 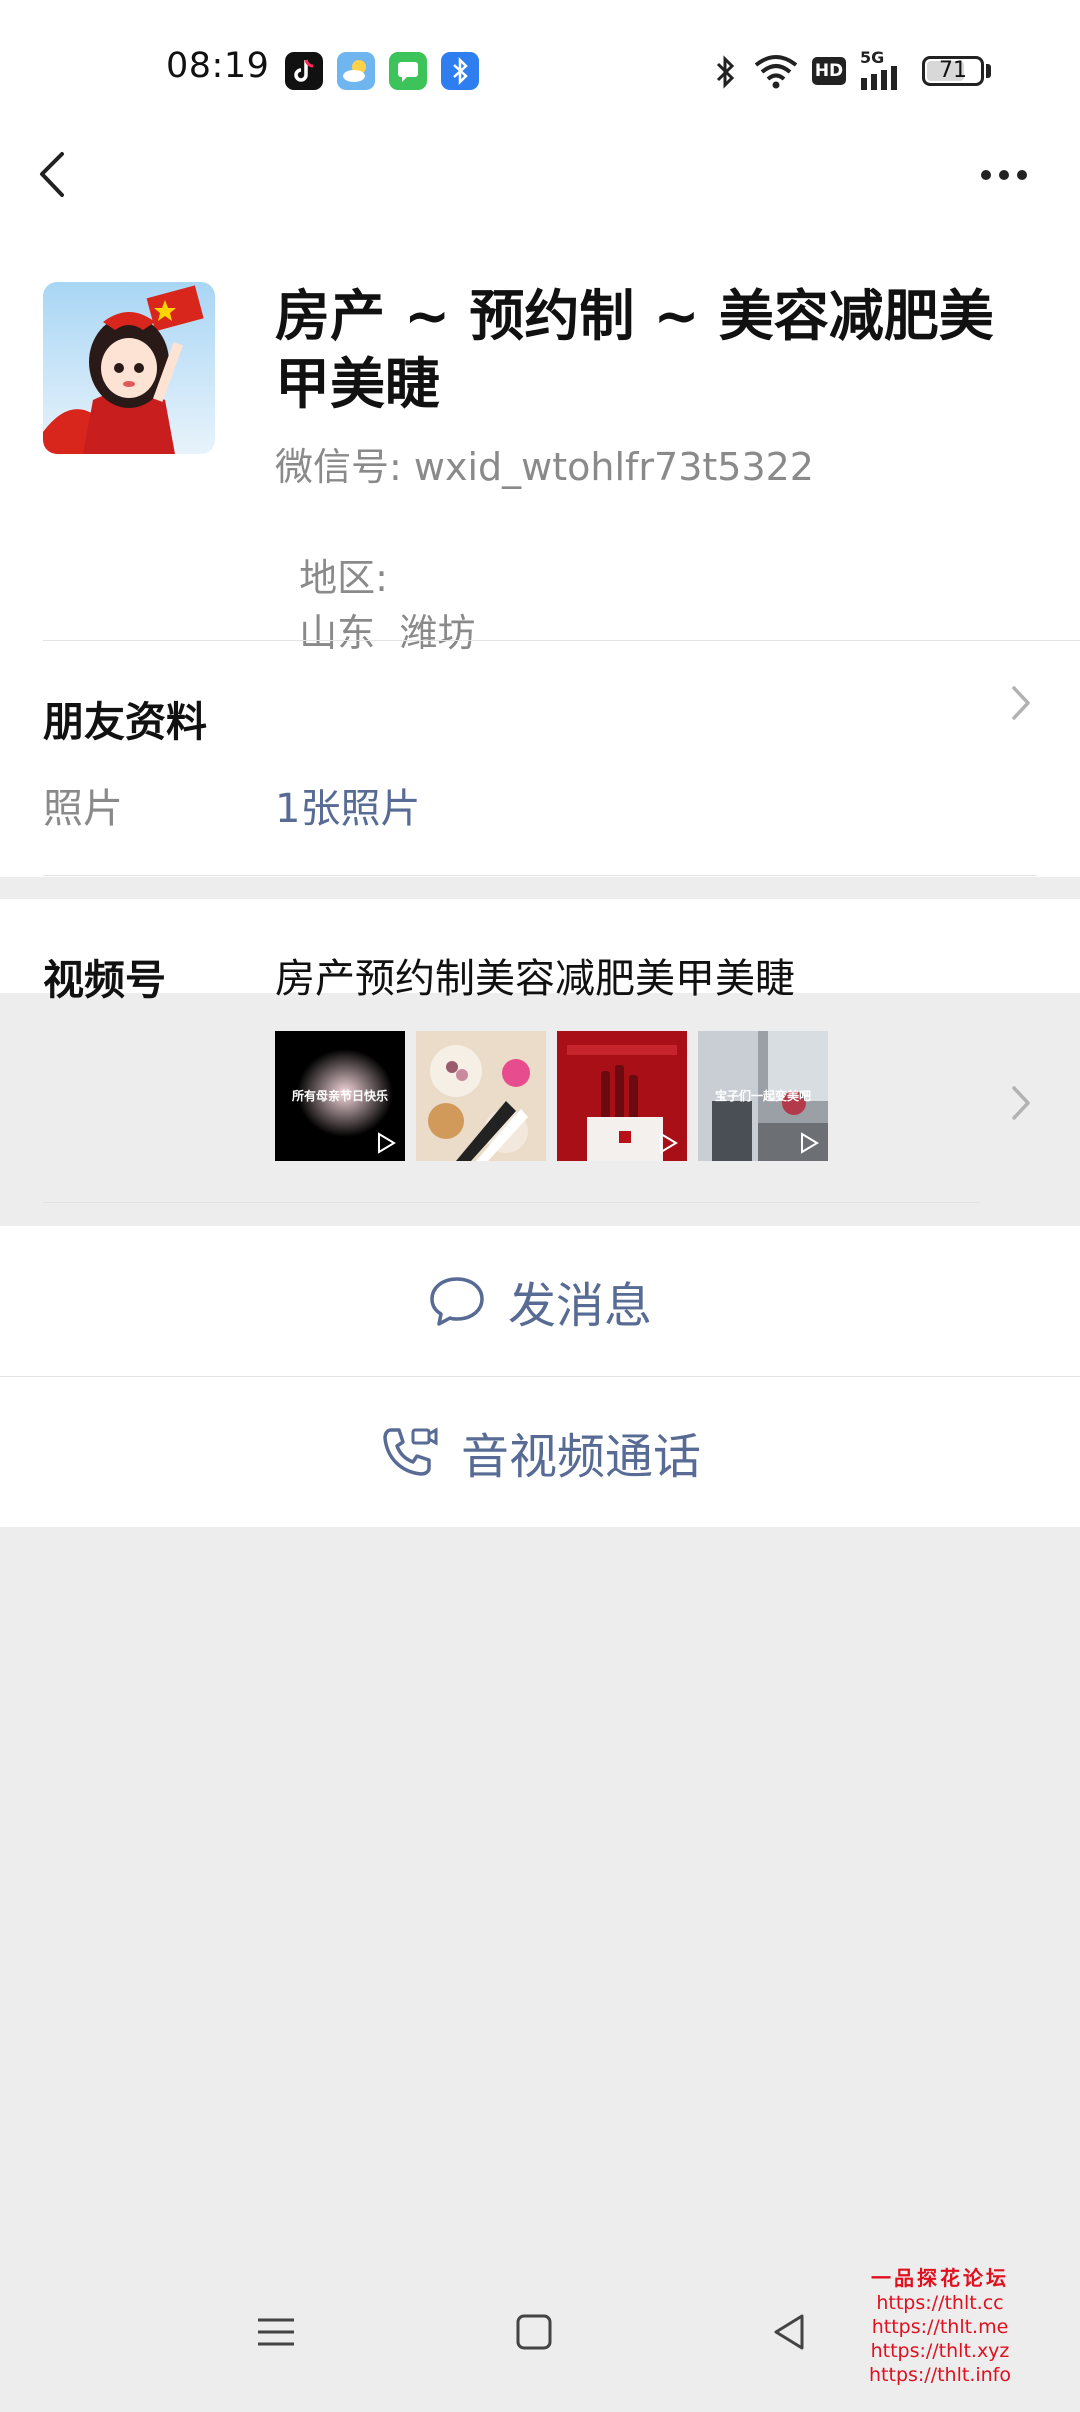 I want to click on wechat-id-line: 微信号: wxid_wtohlfr73t5322, so click(x=544, y=463).